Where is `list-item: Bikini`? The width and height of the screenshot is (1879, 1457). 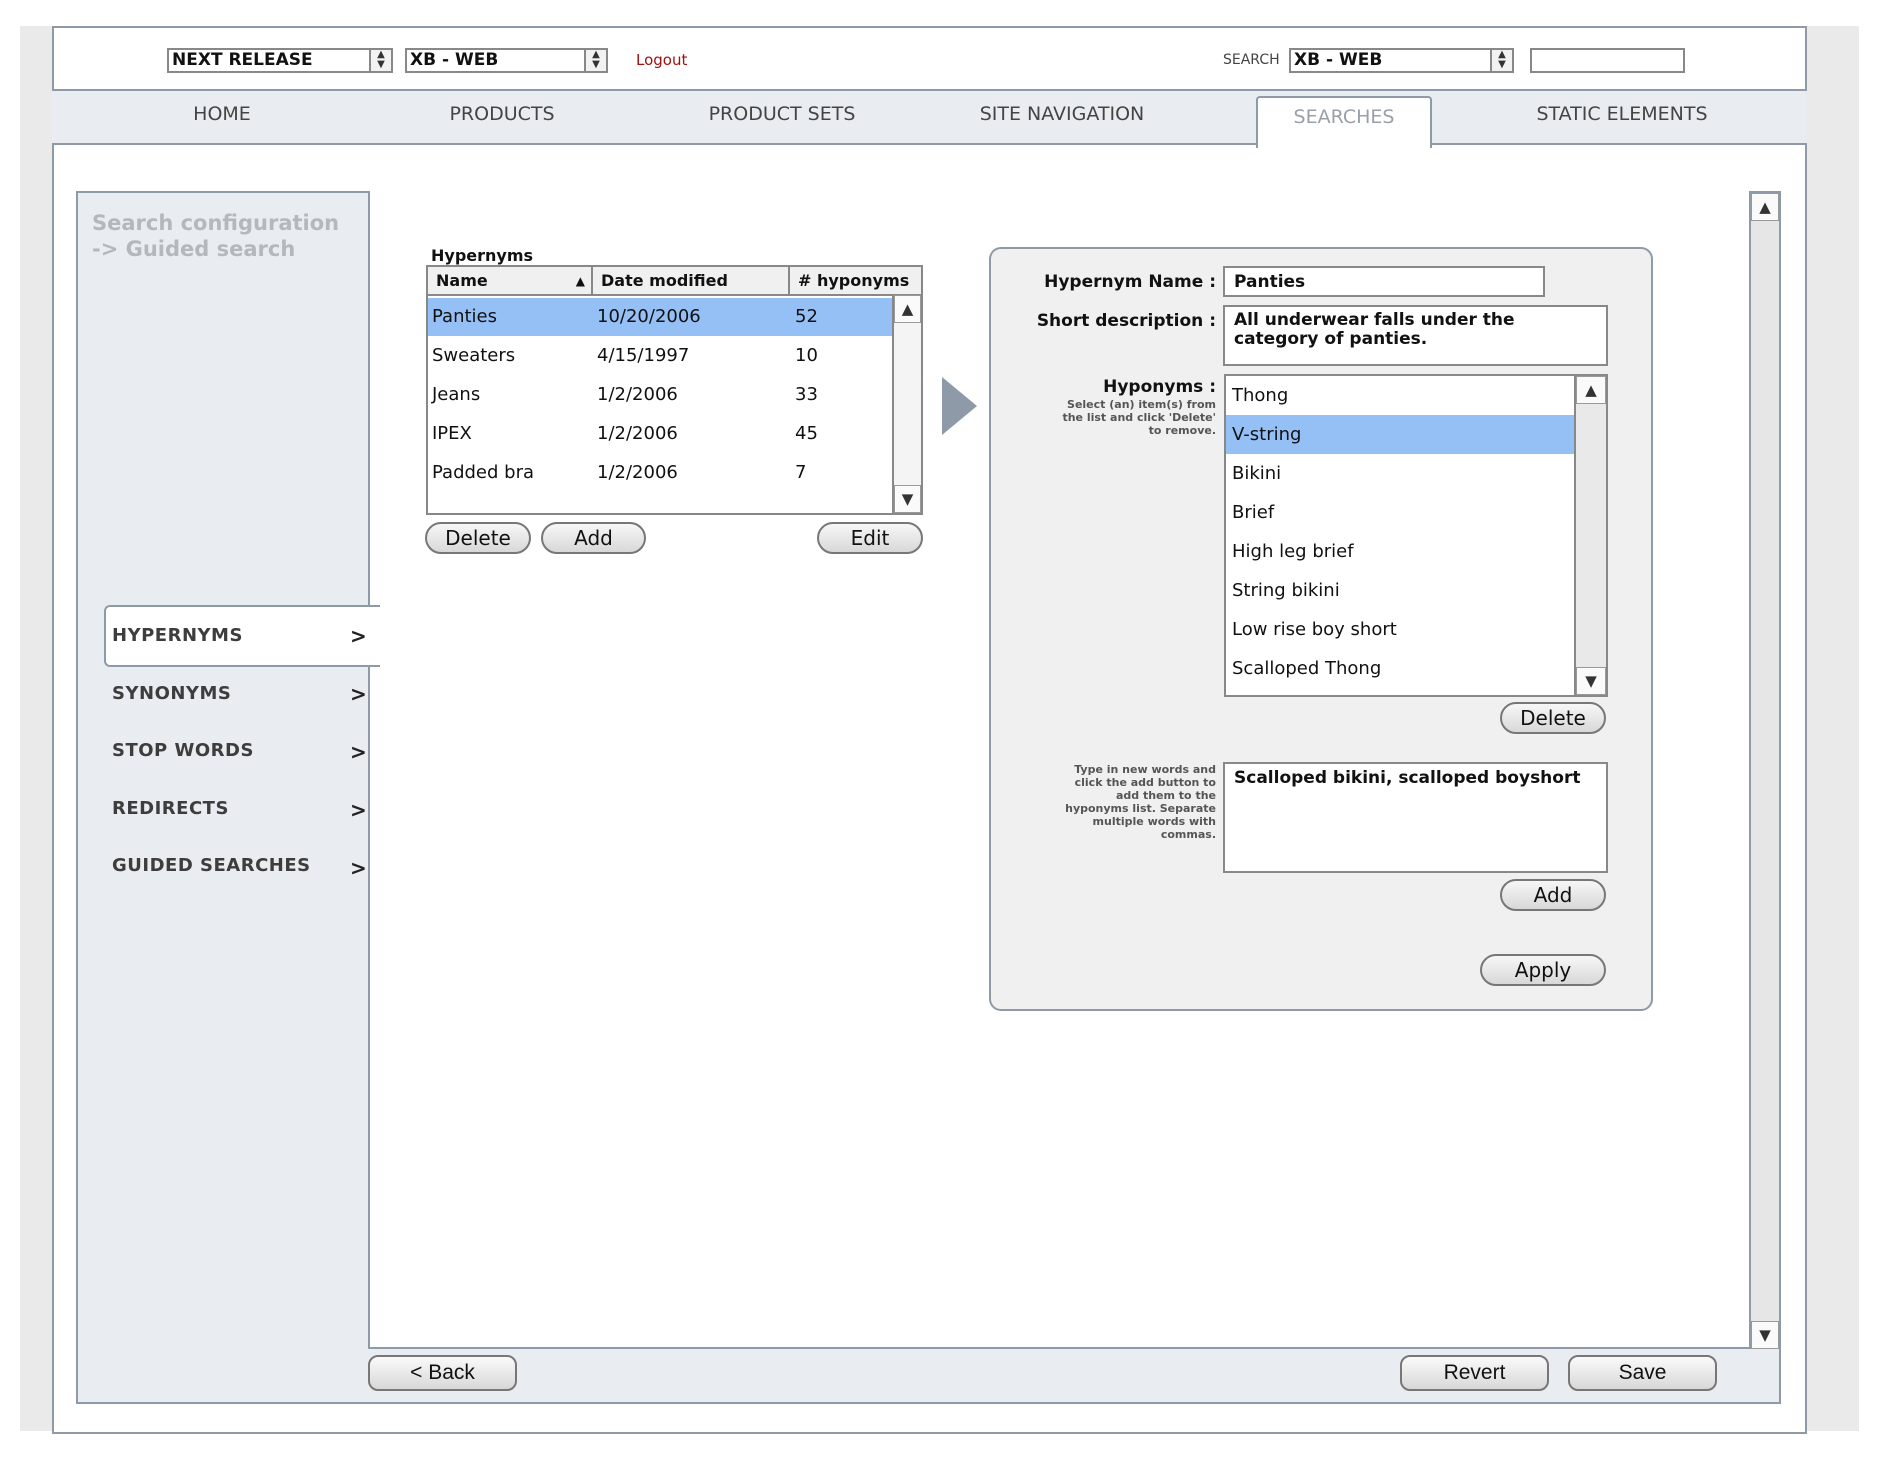 list-item: Bikini is located at coordinates (1401, 473).